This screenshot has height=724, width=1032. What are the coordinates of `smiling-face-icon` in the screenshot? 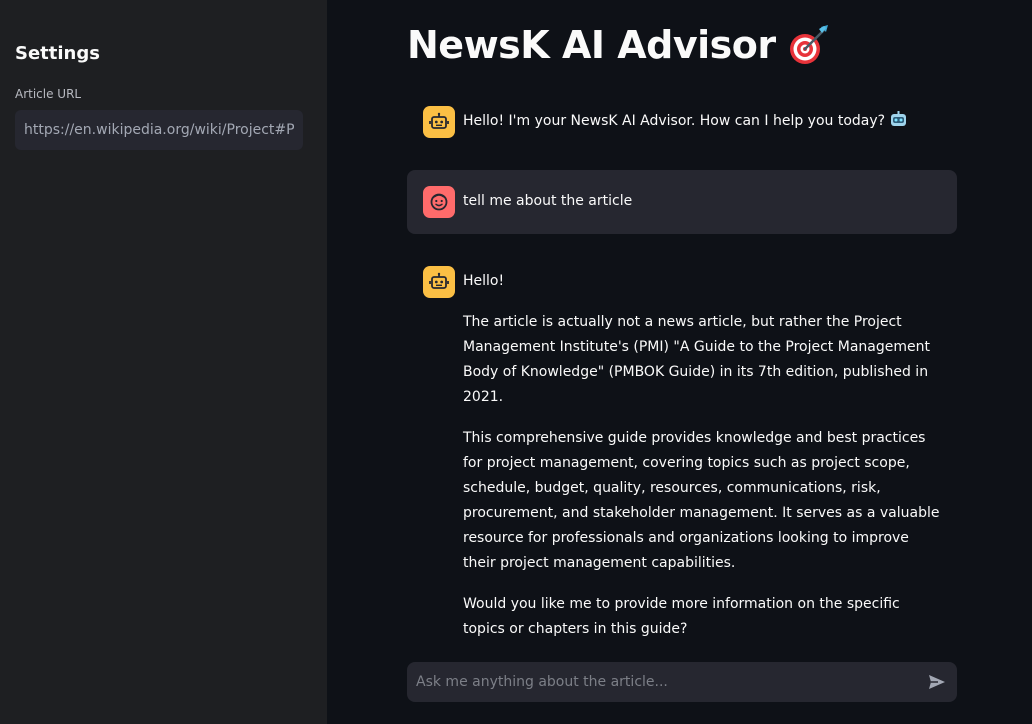 It's located at (439, 202).